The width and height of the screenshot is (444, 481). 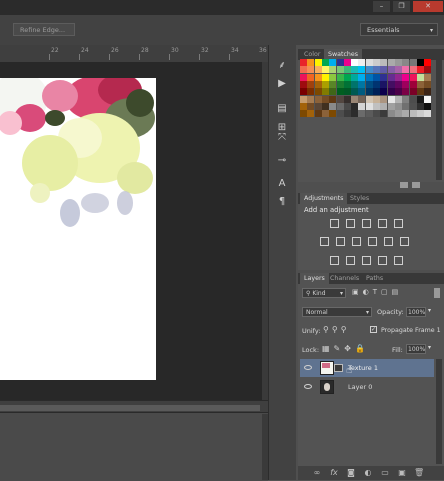 What do you see at coordinates (324, 241) in the screenshot?
I see `hue-saturation-icon` at bounding box center [324, 241].